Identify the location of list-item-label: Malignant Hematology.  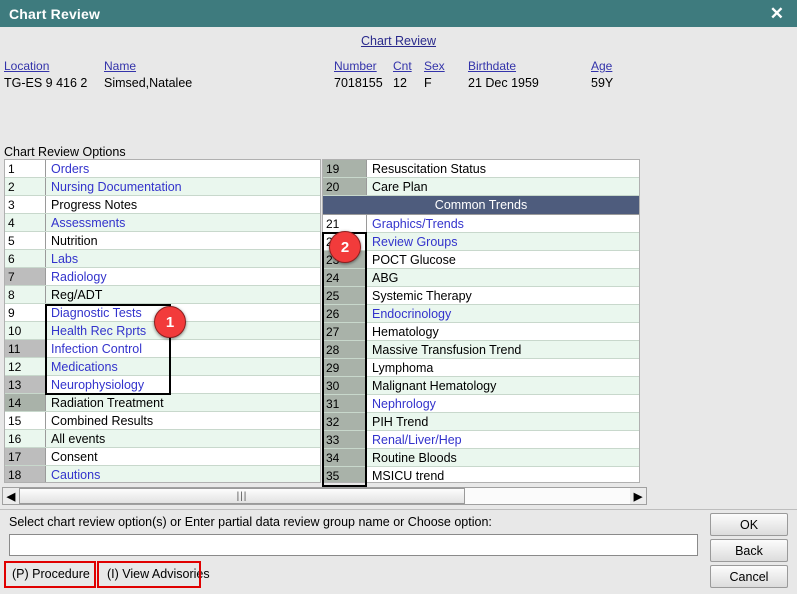
(503, 385).